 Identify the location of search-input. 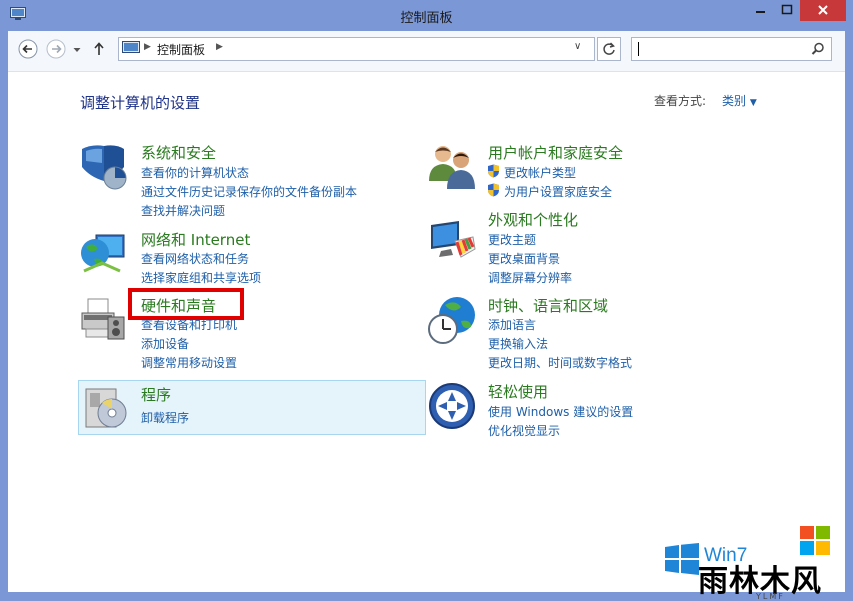
(731, 49).